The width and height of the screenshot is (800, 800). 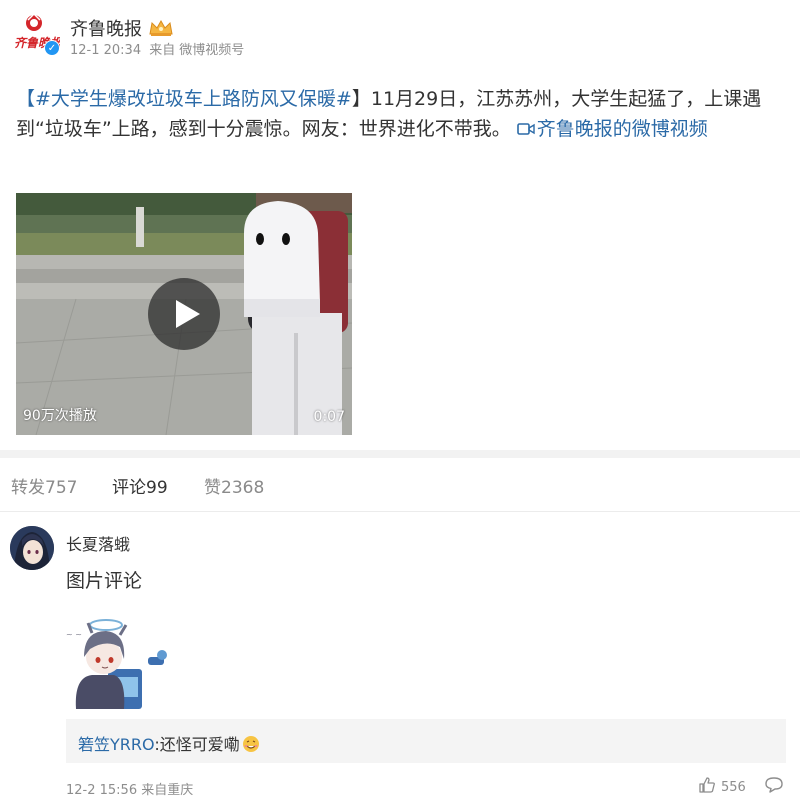 I want to click on section-divider, so click(x=400, y=454).